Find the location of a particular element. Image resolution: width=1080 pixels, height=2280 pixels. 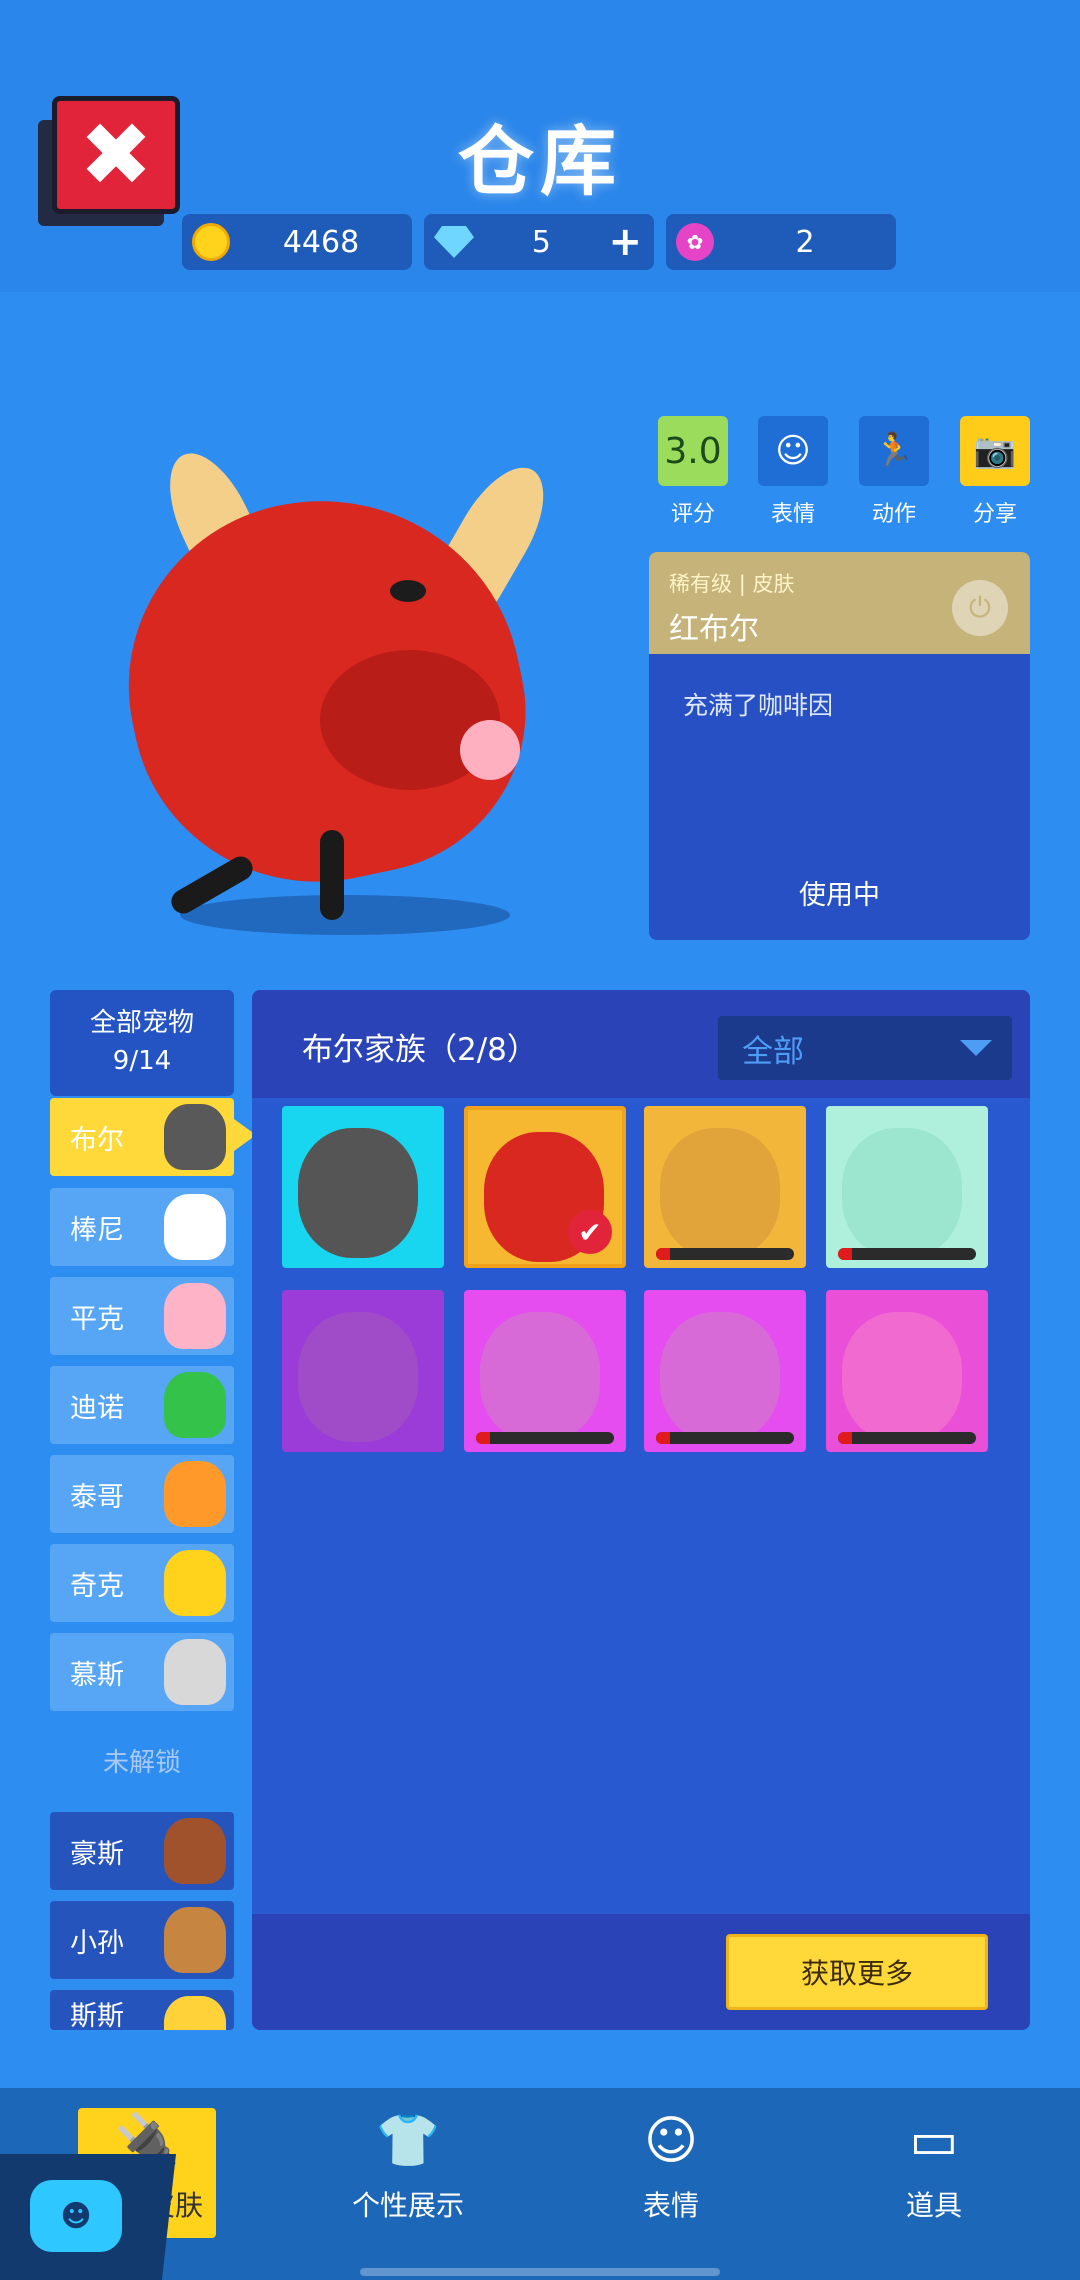

skin-info-card: 稀有级 | 皮肤 红布尔 ⏻ 充满了咖啡因 使用中 is located at coordinates (839, 746).